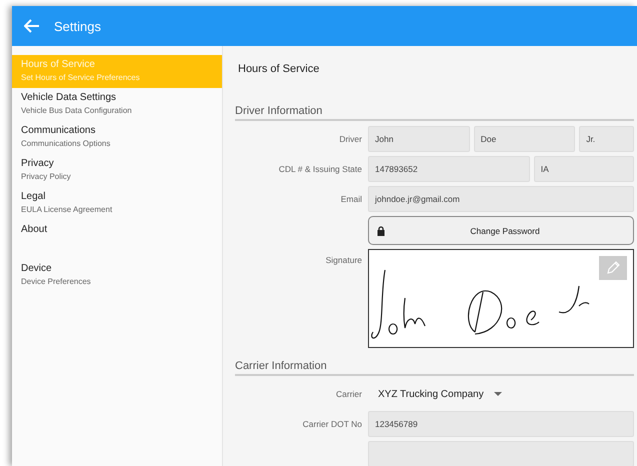  I want to click on sidebar-item: Communications Communications Options, so click(117, 137).